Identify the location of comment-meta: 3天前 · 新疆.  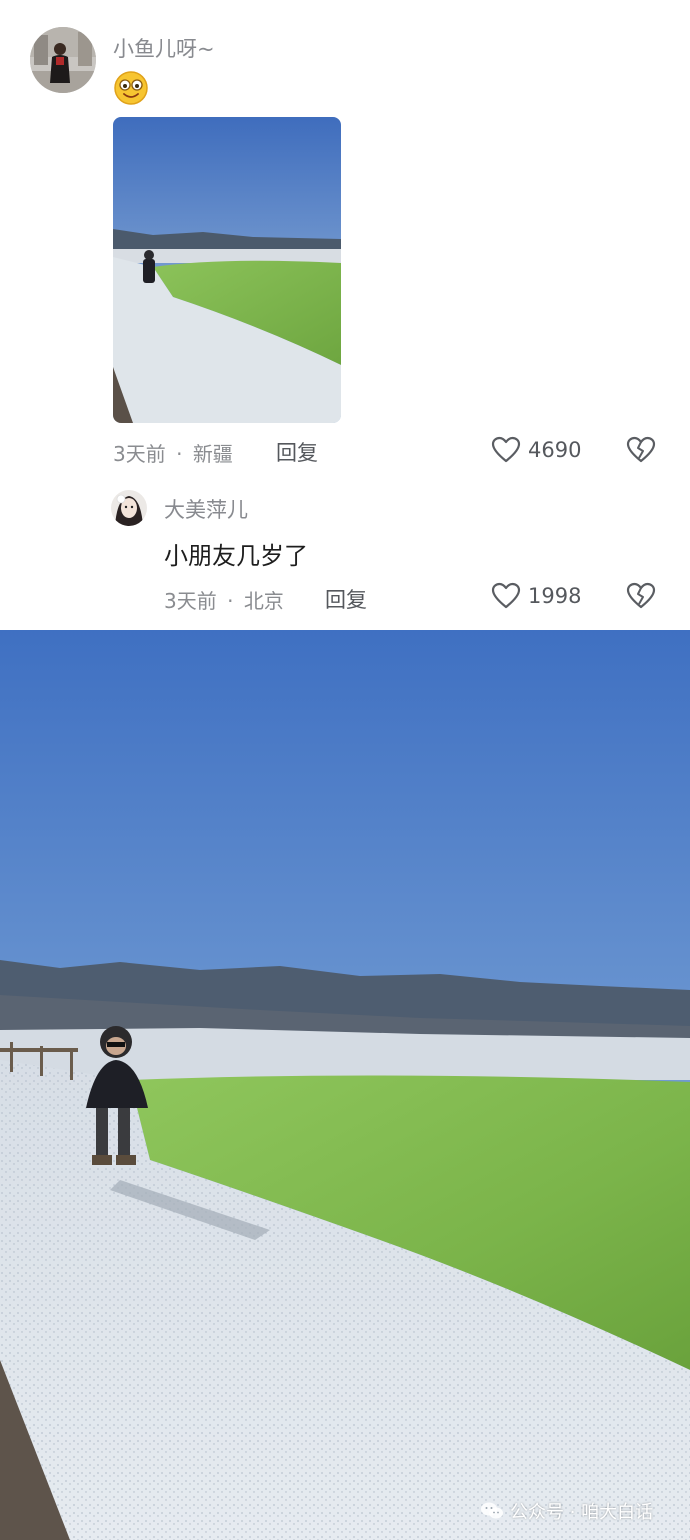
(173, 452).